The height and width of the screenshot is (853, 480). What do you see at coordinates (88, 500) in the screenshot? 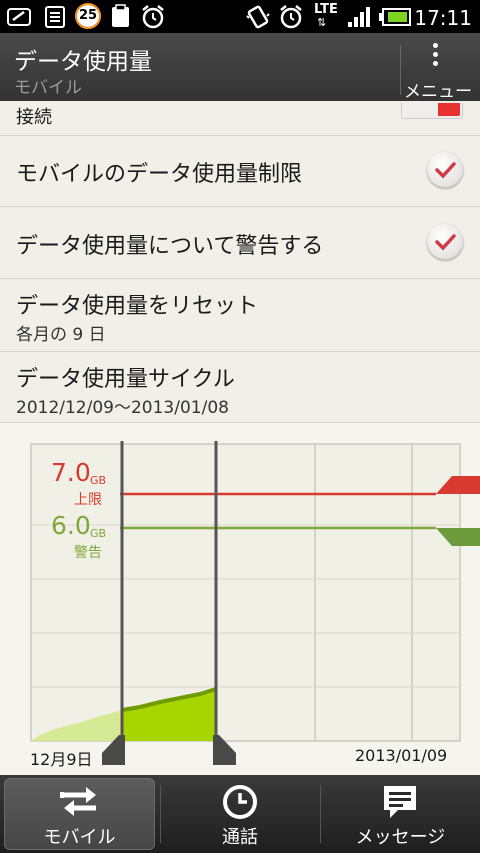
I see `limit-label: 上限` at bounding box center [88, 500].